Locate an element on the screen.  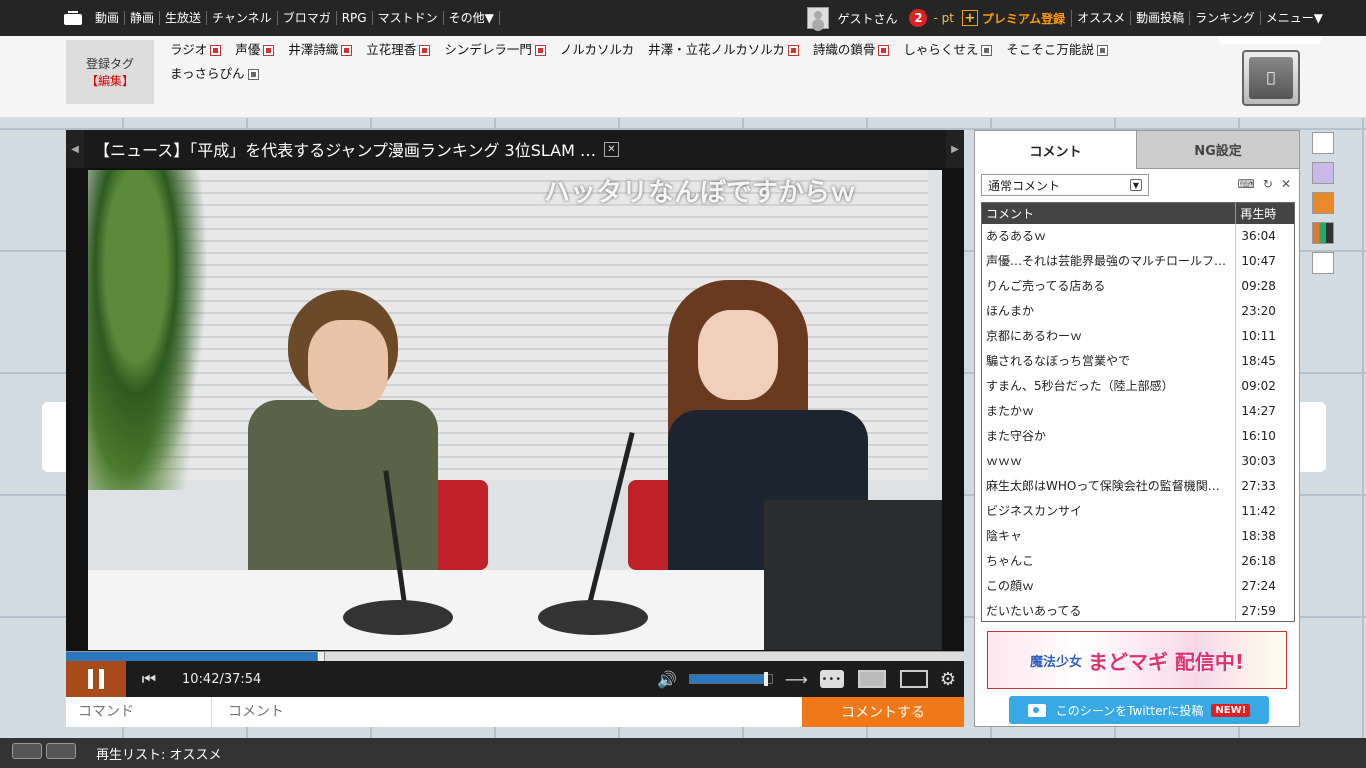
comment-row: 声優…それは芸能界最強のマルチロールファ… 10:47 is located at coordinates (1138, 261).